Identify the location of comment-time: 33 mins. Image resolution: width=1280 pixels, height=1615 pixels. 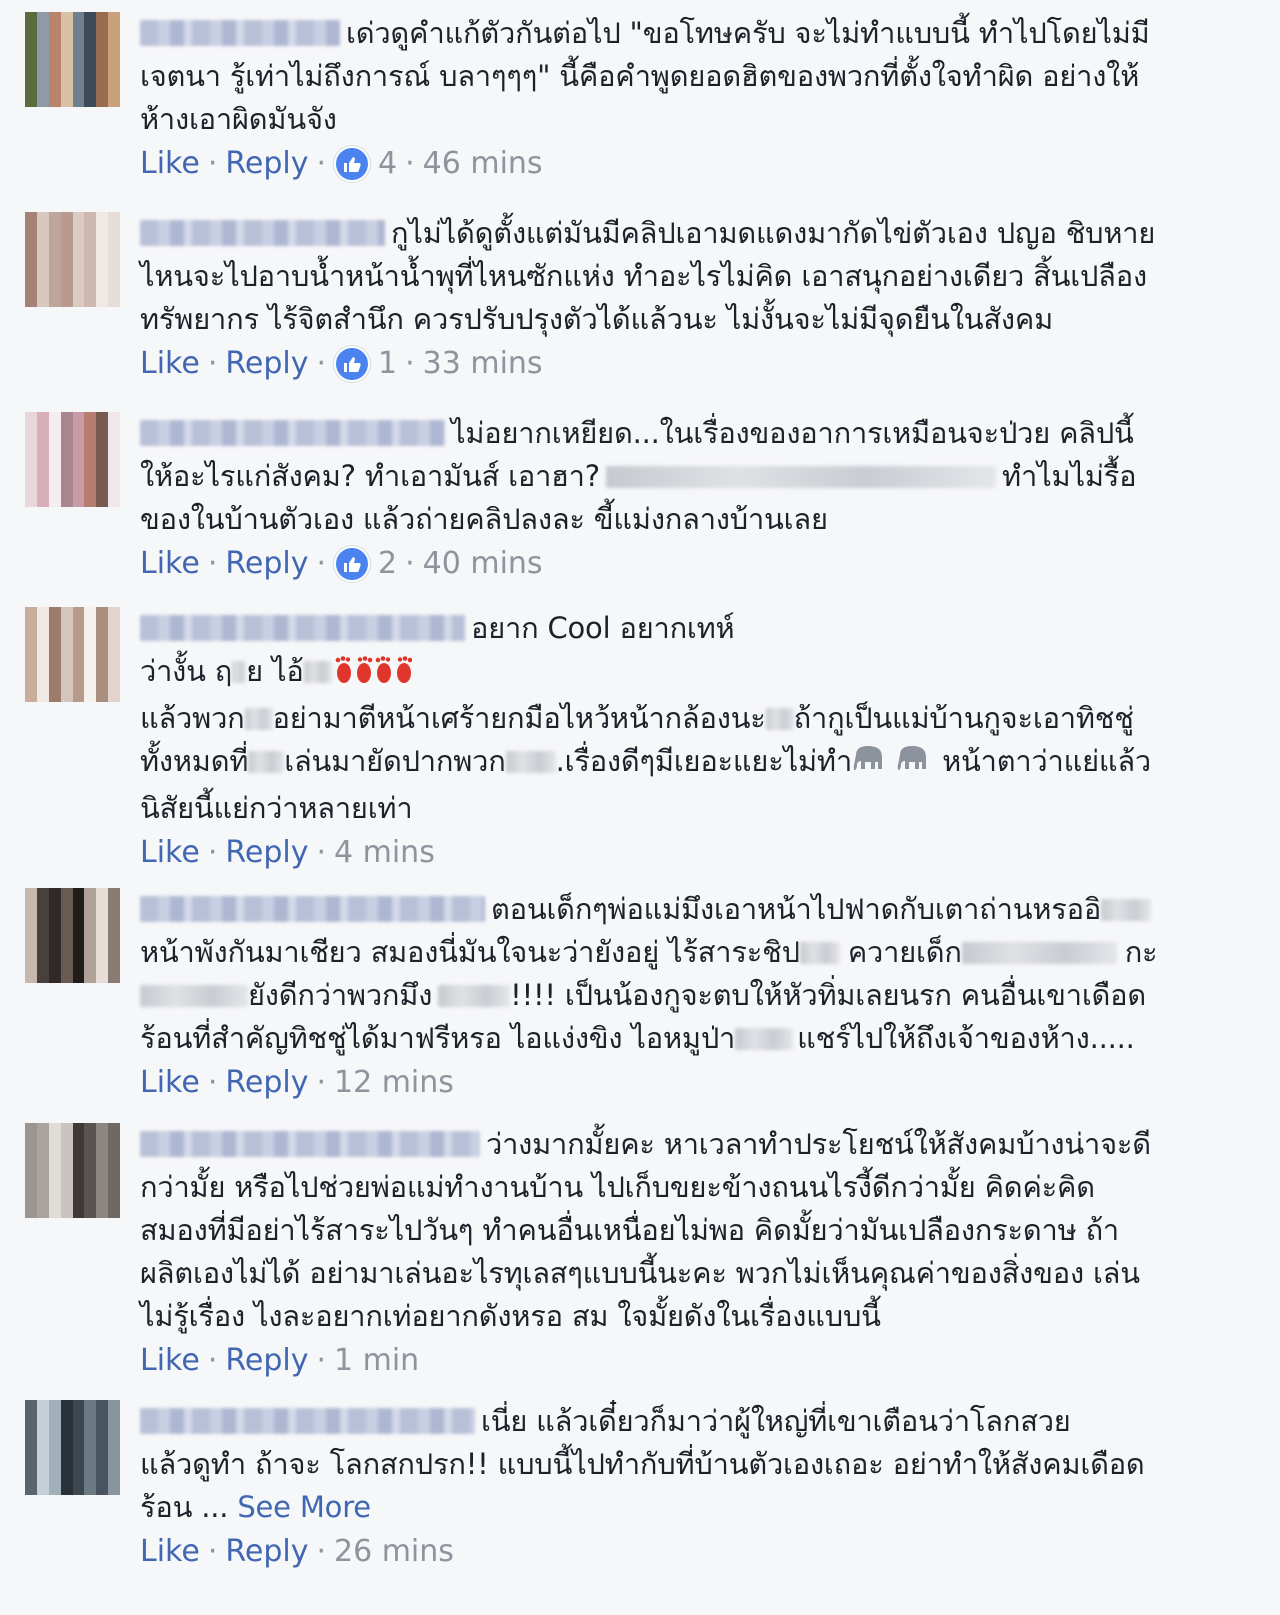
(483, 364).